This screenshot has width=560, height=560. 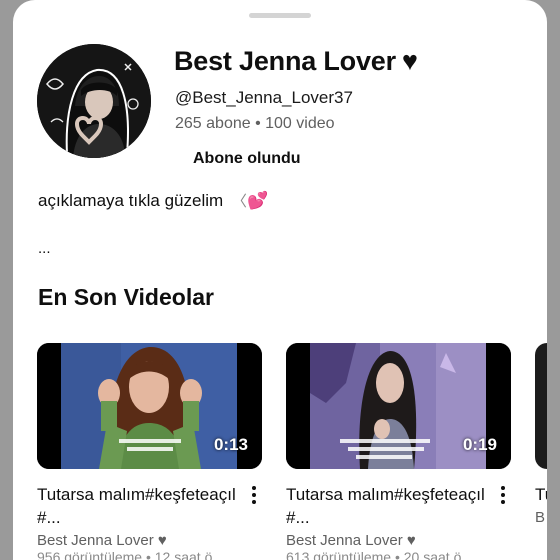 I want to click on video-stats: 613 görüntüleme • 20 saat ö, so click(x=374, y=554).